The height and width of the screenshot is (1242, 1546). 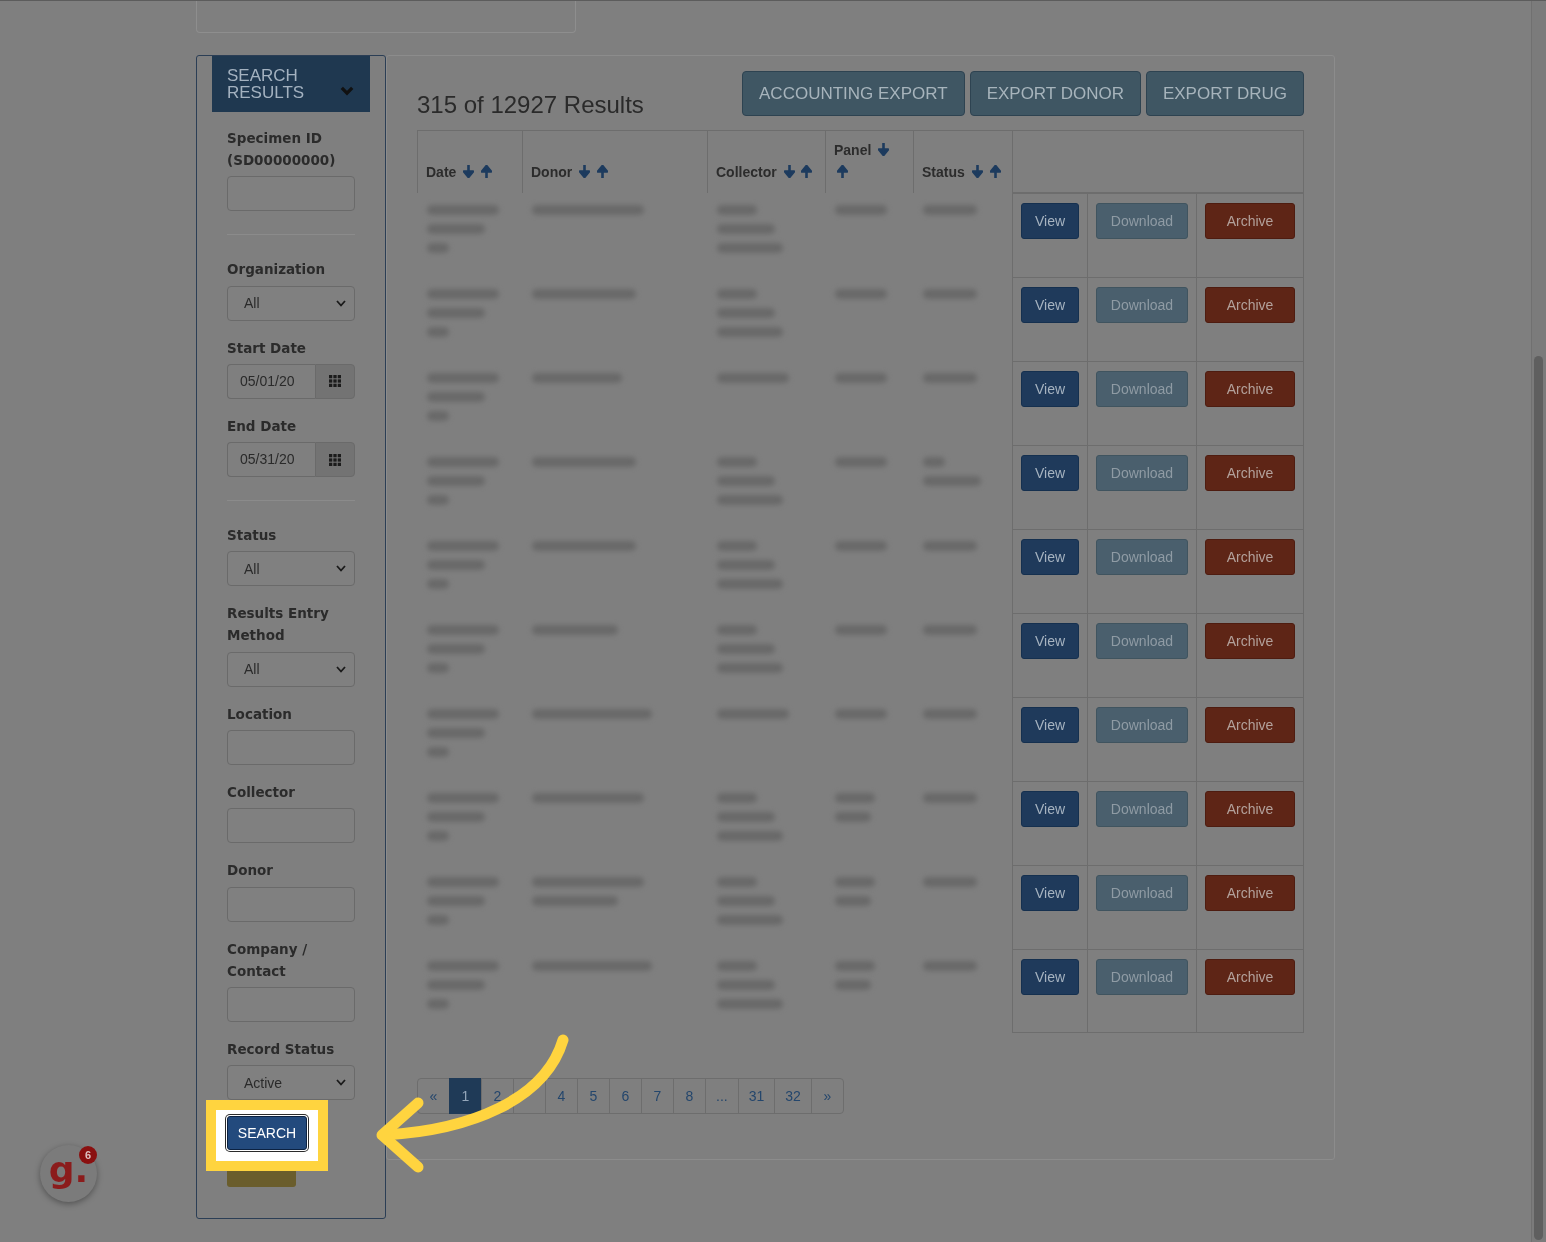 I want to click on panel-title: SEARCH RESULTS, so click(x=266, y=84).